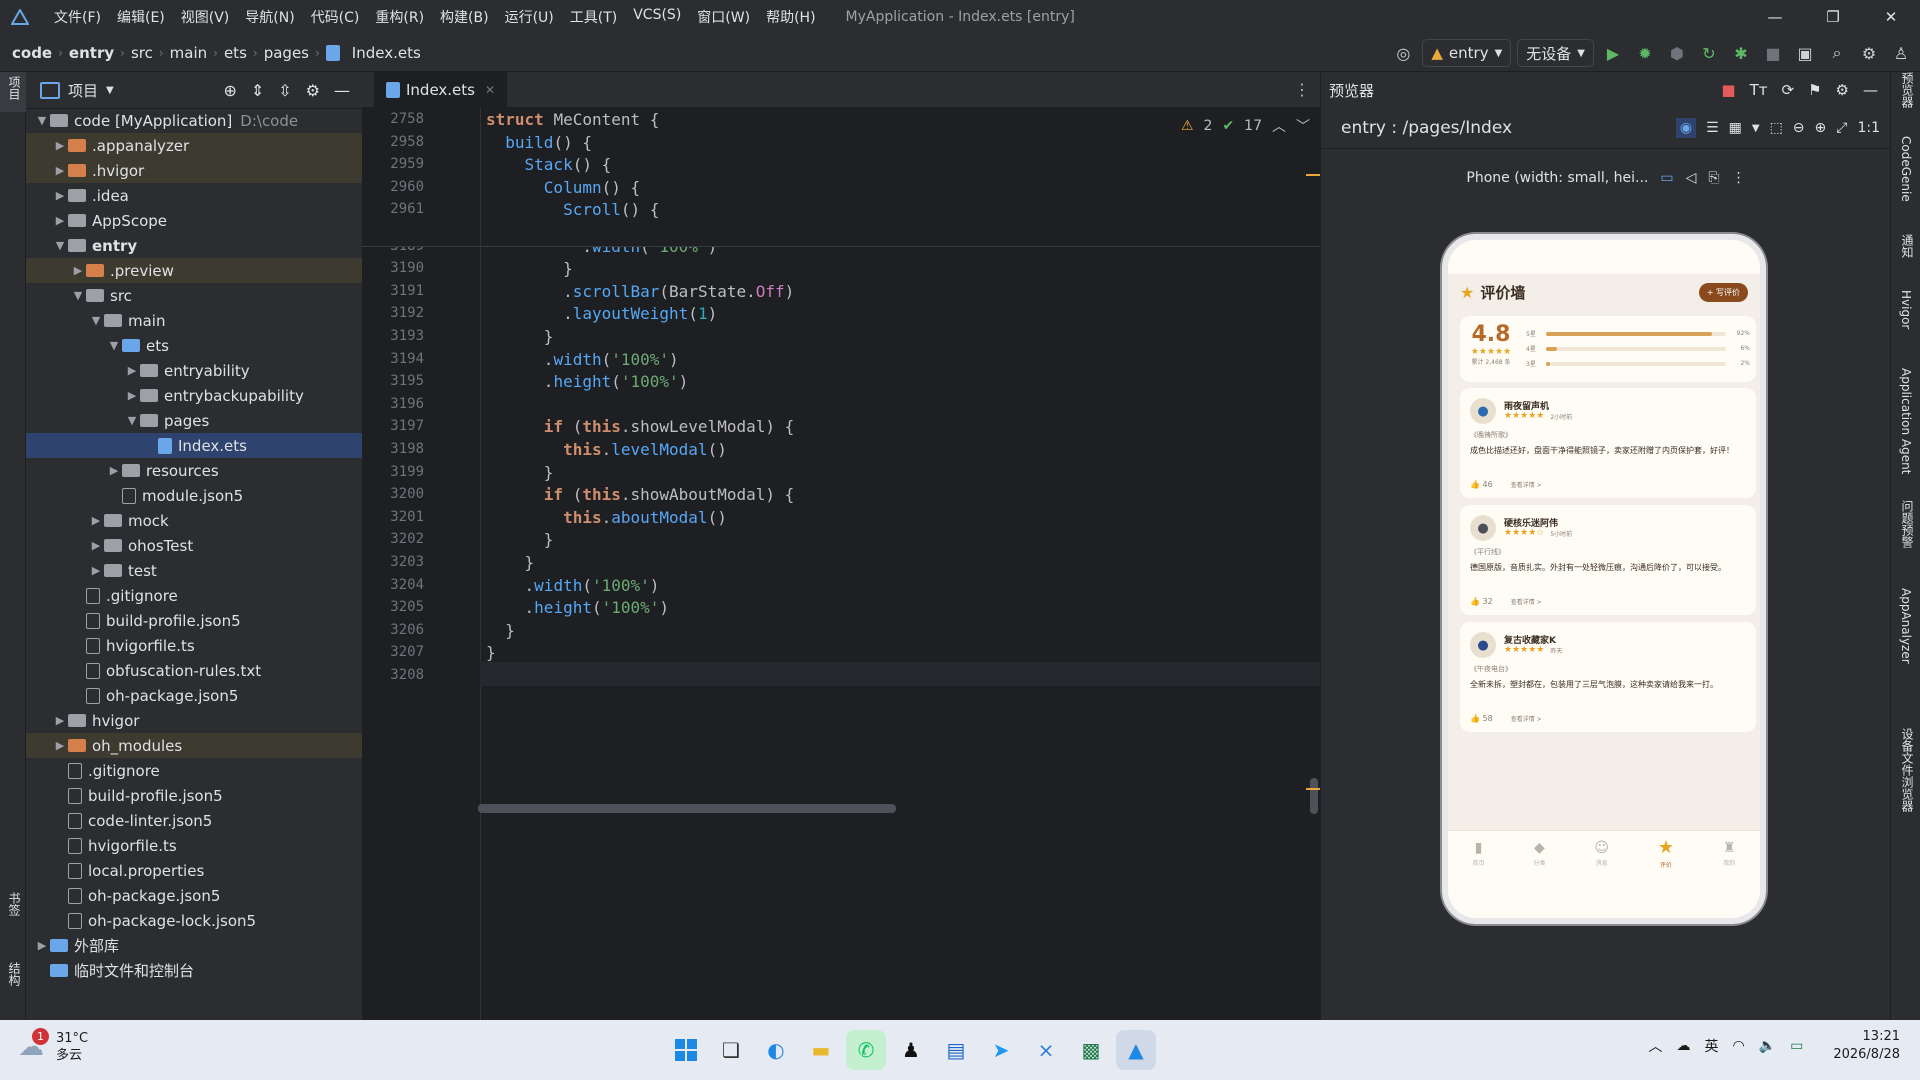 The image size is (1920, 1080). What do you see at coordinates (1481, 484) in the screenshot?
I see `like-button: 👍 46` at bounding box center [1481, 484].